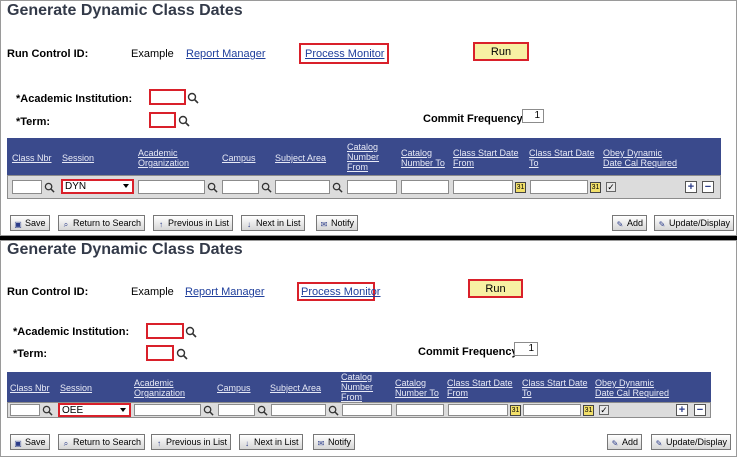 The image size is (737, 457). What do you see at coordinates (18, 443) in the screenshot?
I see `save-icon: ▣` at bounding box center [18, 443].